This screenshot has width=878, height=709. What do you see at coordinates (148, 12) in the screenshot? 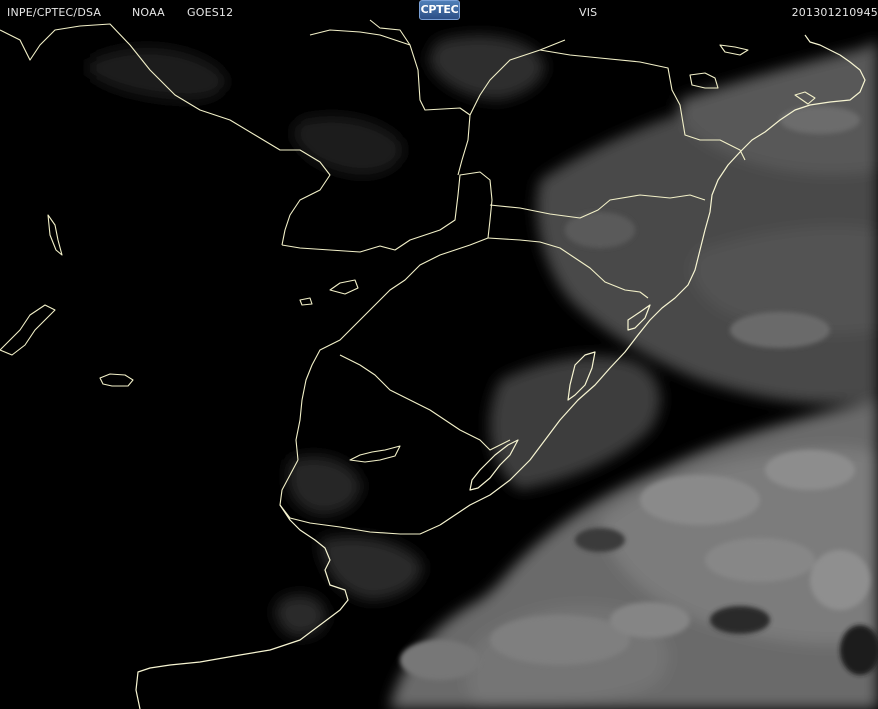
I see `provider-label: NOAA` at bounding box center [148, 12].